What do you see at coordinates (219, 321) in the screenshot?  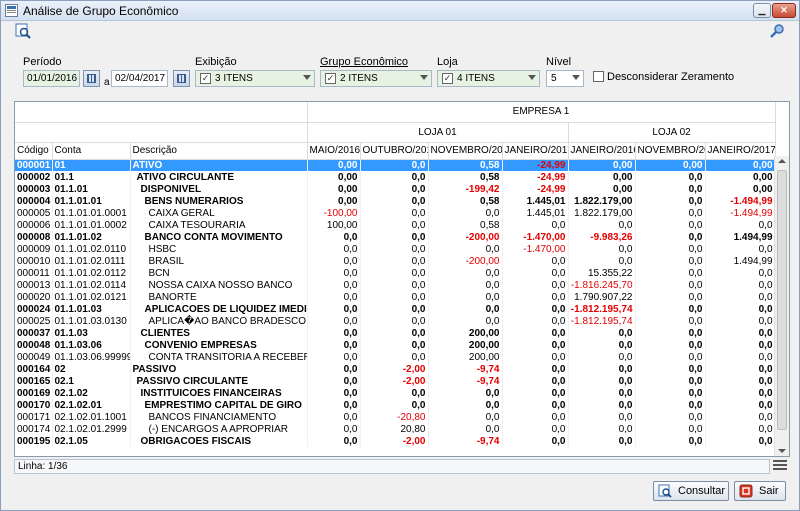 I see `table-cell: APLICA�AO BANCO BRADESCO` at bounding box center [219, 321].